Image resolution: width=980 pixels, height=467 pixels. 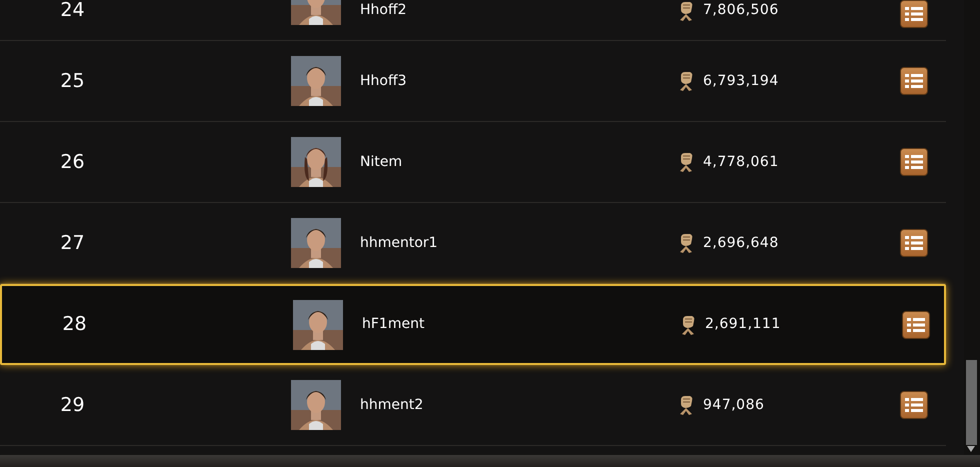 What do you see at coordinates (382, 162) in the screenshot?
I see `player-name: Nitem` at bounding box center [382, 162].